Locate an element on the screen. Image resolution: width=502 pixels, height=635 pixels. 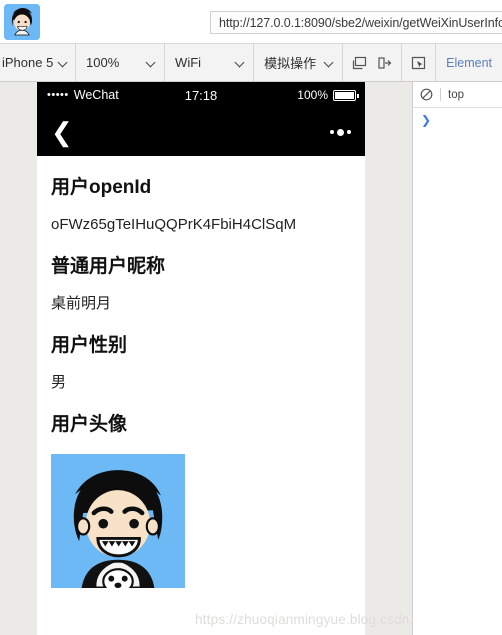
inspect-element-icon is located at coordinates (419, 62).